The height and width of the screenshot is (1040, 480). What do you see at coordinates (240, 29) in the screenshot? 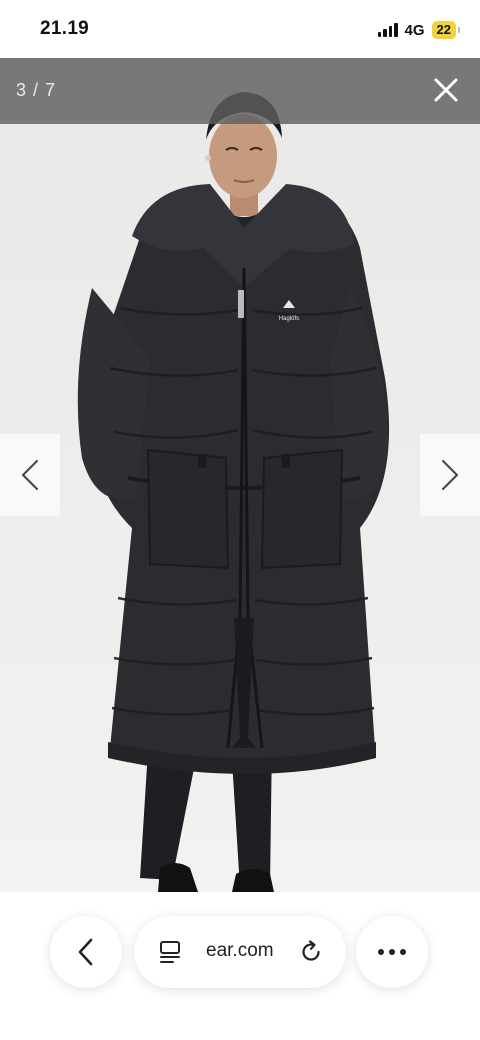
I see `status-bar: 21.19 4G 22` at bounding box center [240, 29].